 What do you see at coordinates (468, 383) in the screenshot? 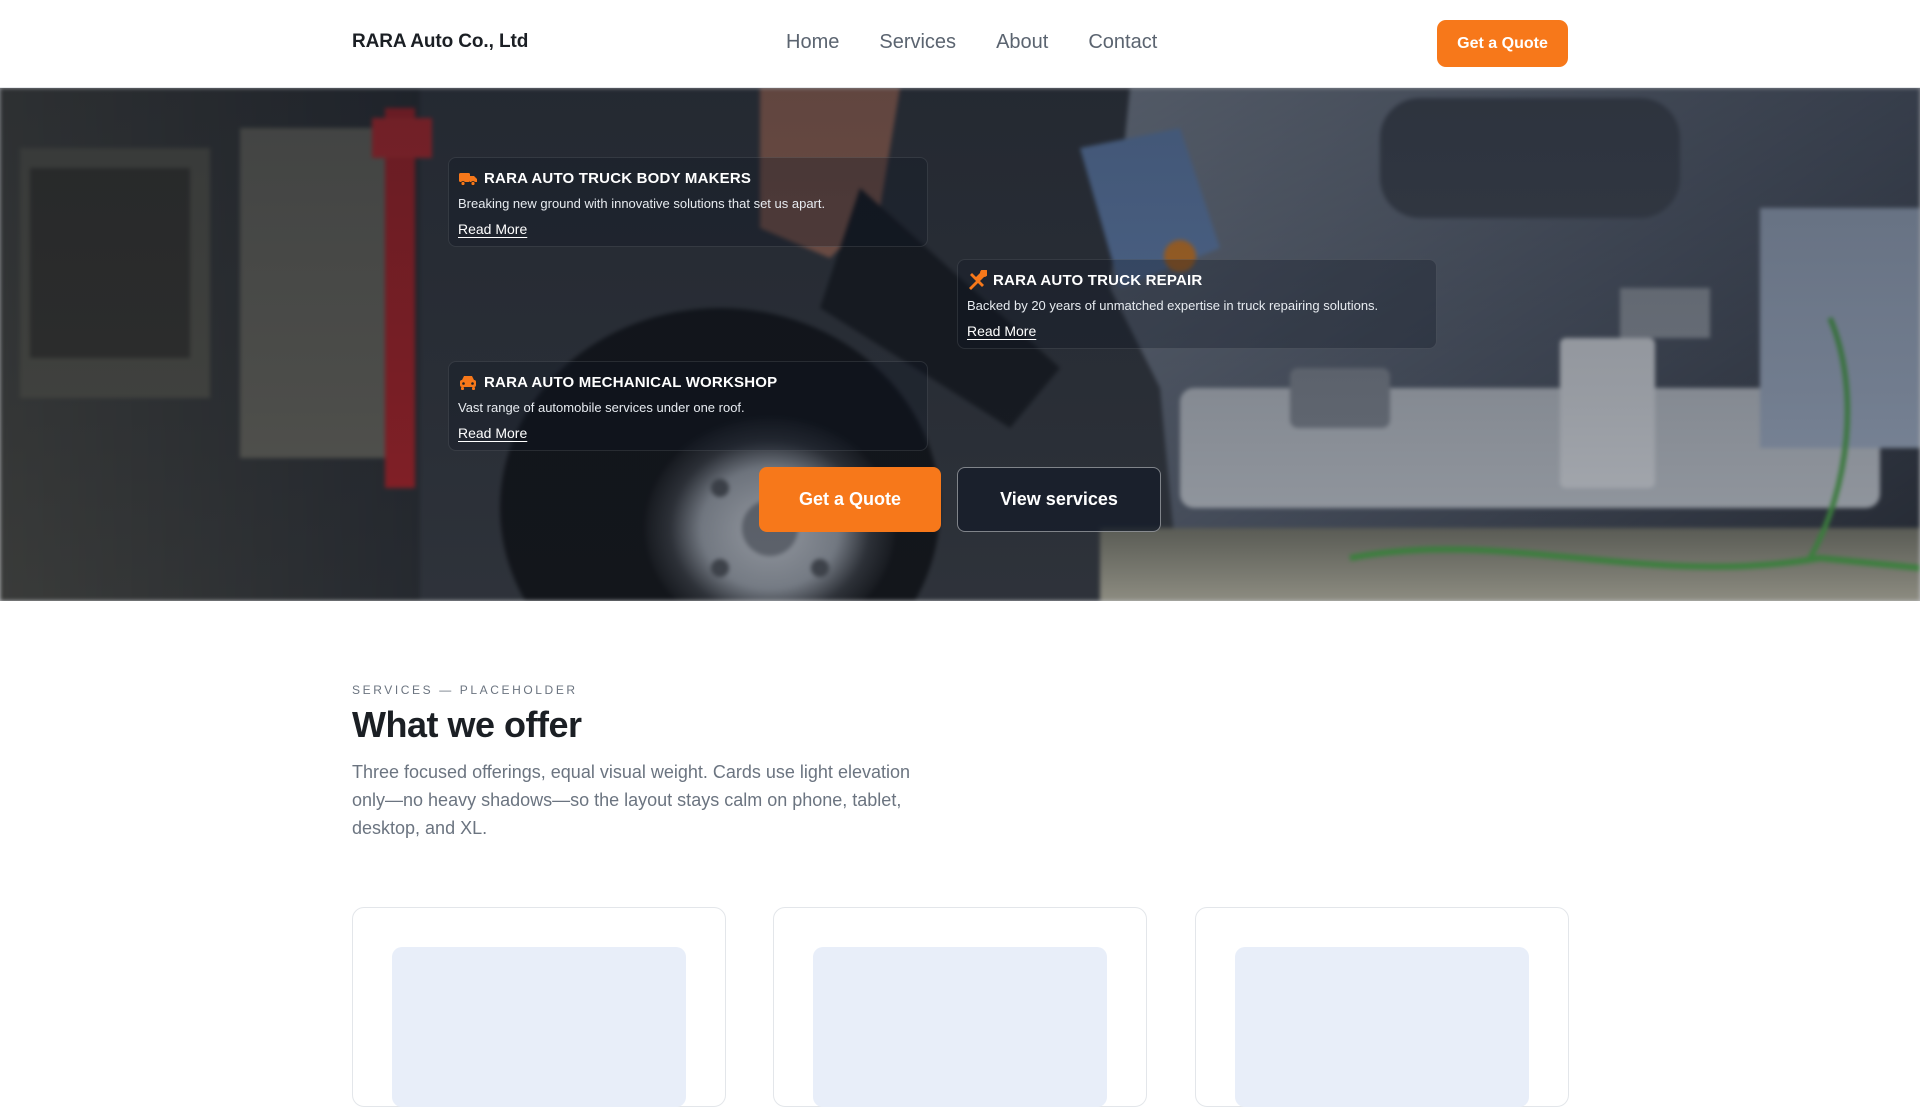
I see `car-icon` at bounding box center [468, 383].